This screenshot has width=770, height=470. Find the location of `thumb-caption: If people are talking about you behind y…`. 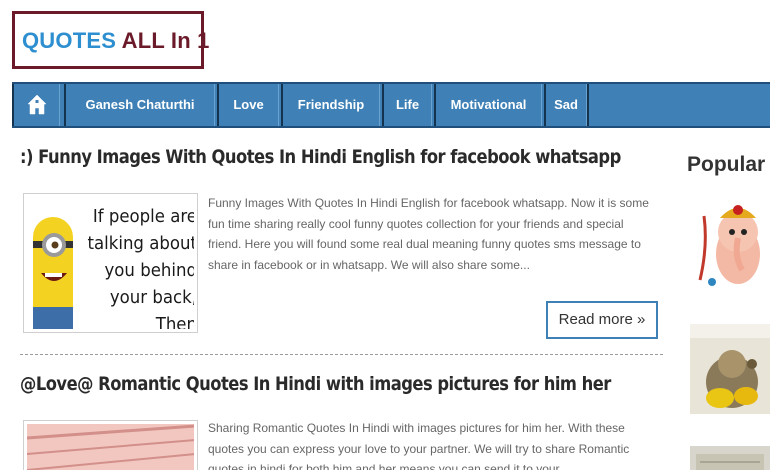

thumb-caption: If people are talking about you behind y… is located at coordinates (138, 266).